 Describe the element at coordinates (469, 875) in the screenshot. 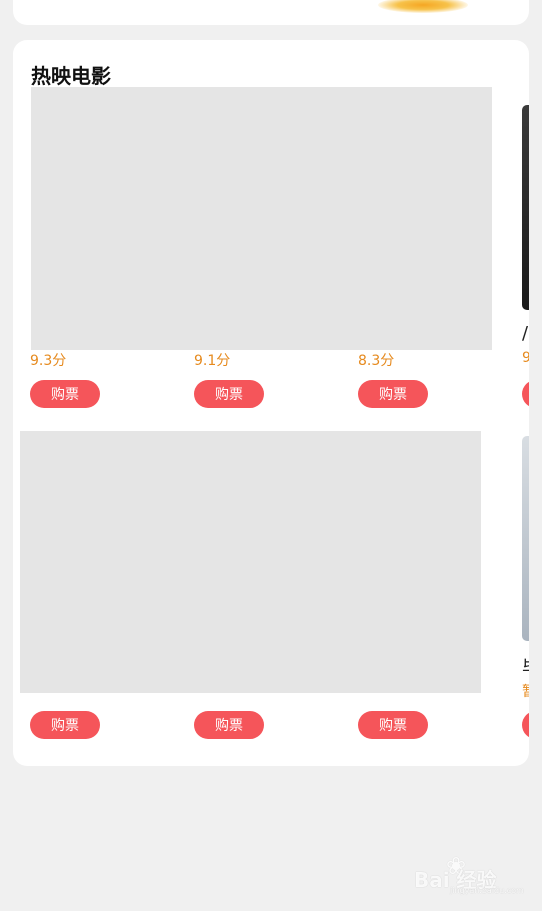

I see `watermark: ❀ Bai 经验 jingyan.baidu.com` at that location.